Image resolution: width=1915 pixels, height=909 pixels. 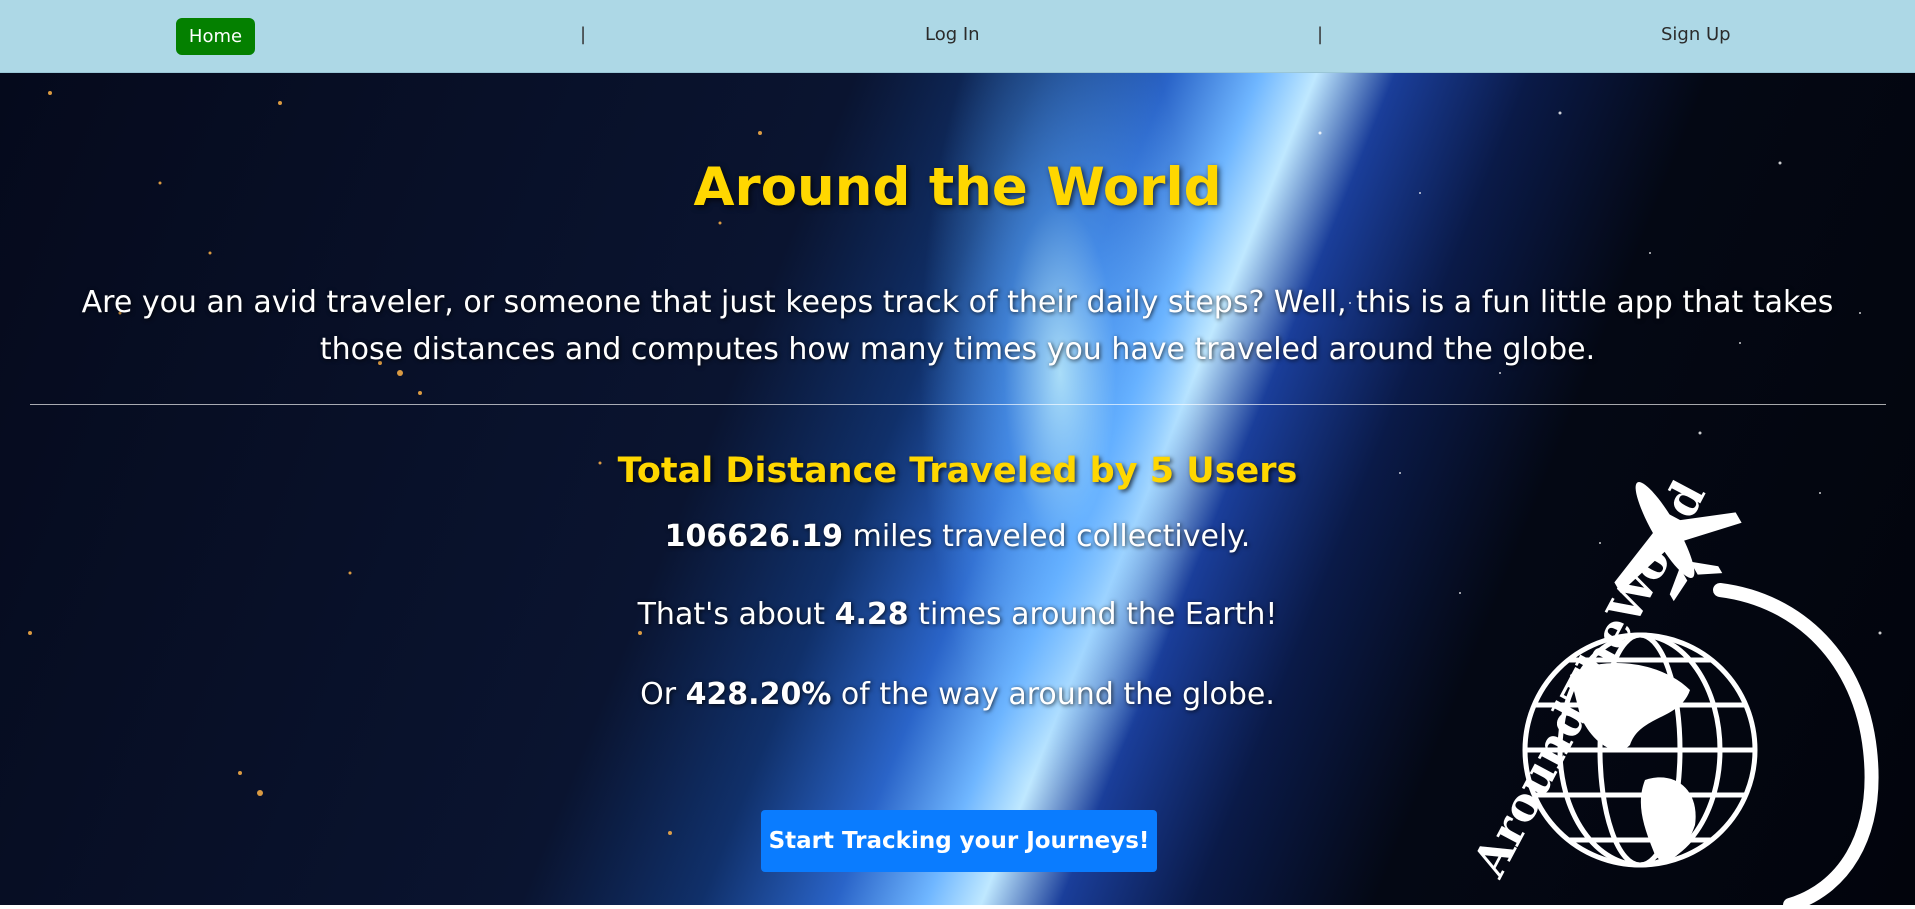 I want to click on signup-link: Sign Up, so click(x=1696, y=34).